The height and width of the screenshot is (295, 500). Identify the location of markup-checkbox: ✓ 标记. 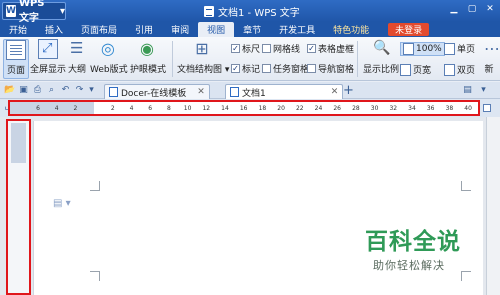
(245, 68).